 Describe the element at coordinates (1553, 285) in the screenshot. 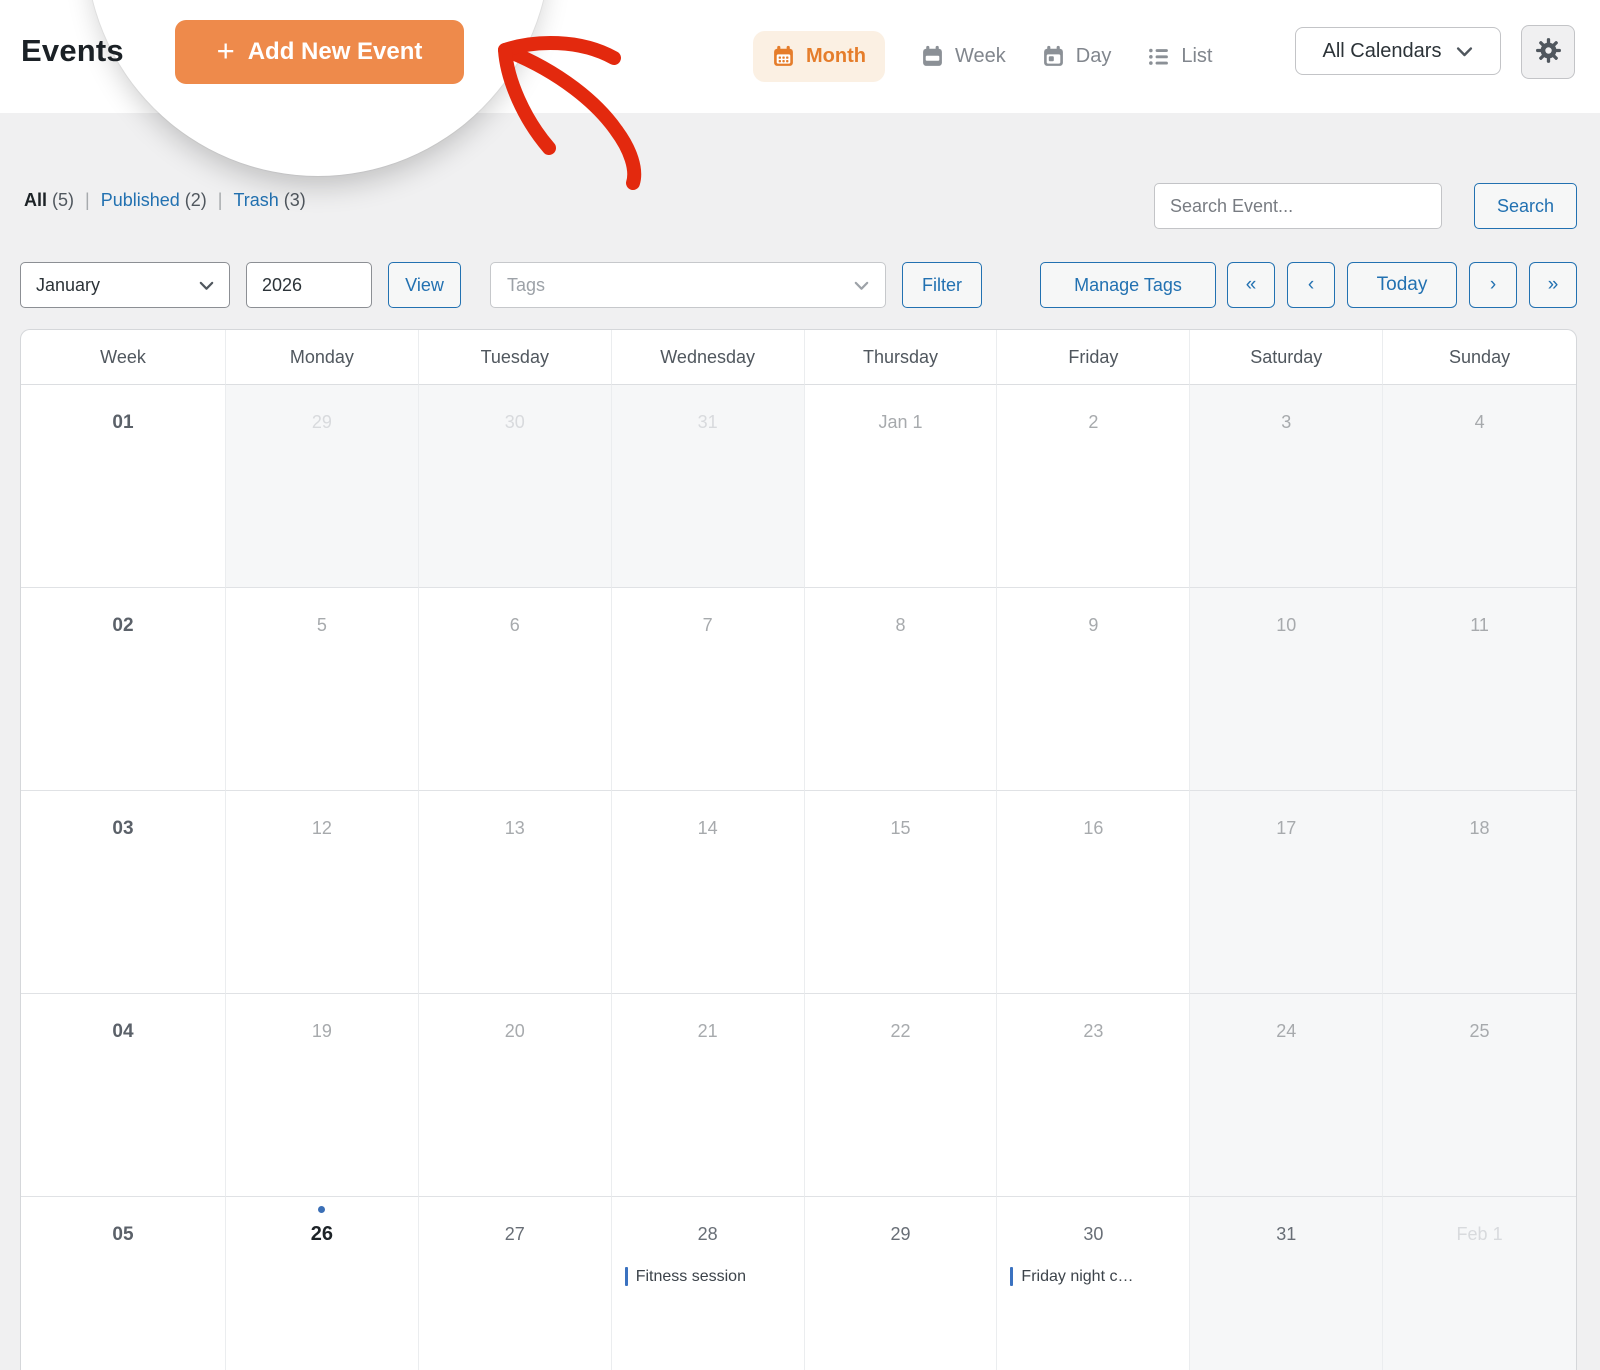

I see `pagination-last-button: »` at that location.